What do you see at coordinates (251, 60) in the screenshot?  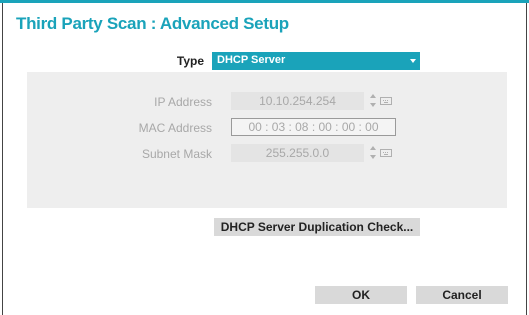 I see `type-selected-value: DHCP Server` at bounding box center [251, 60].